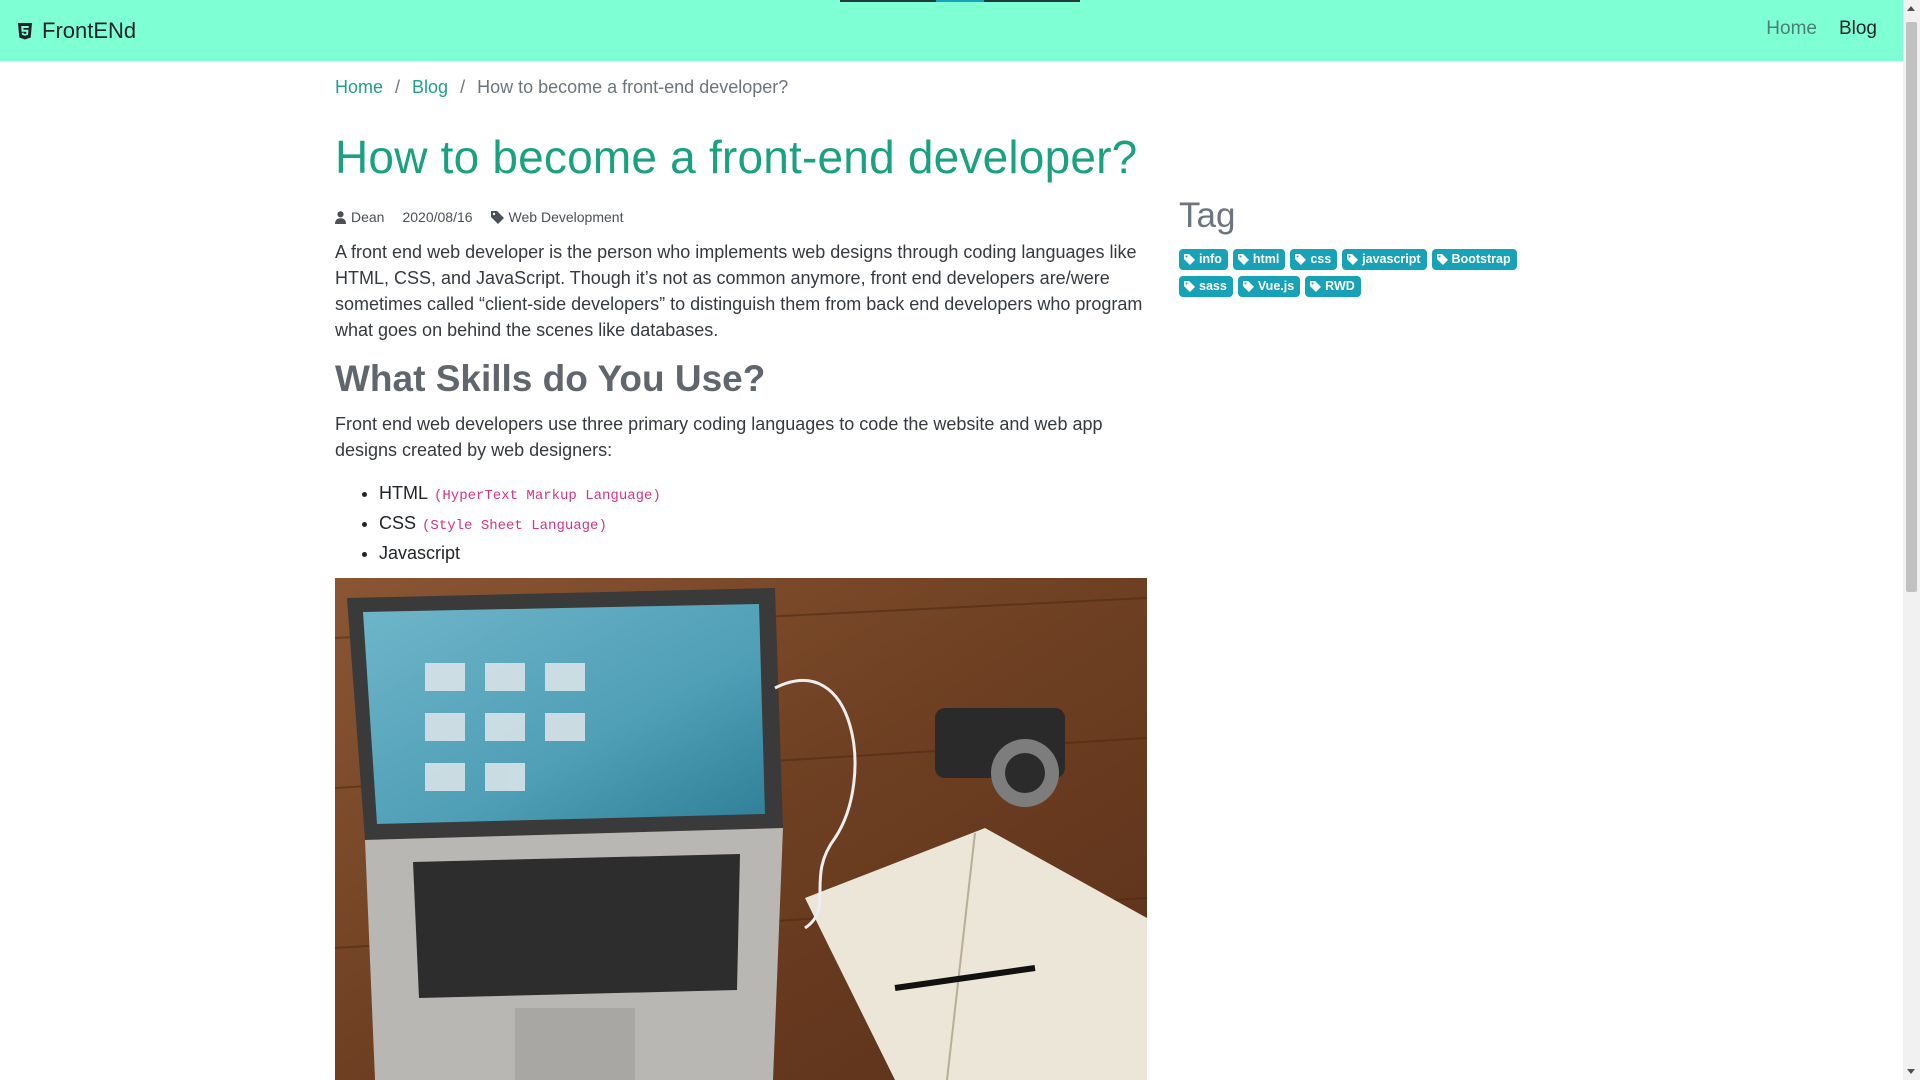  What do you see at coordinates (1481, 259) in the screenshot?
I see `tag-label: Bootstrap` at bounding box center [1481, 259].